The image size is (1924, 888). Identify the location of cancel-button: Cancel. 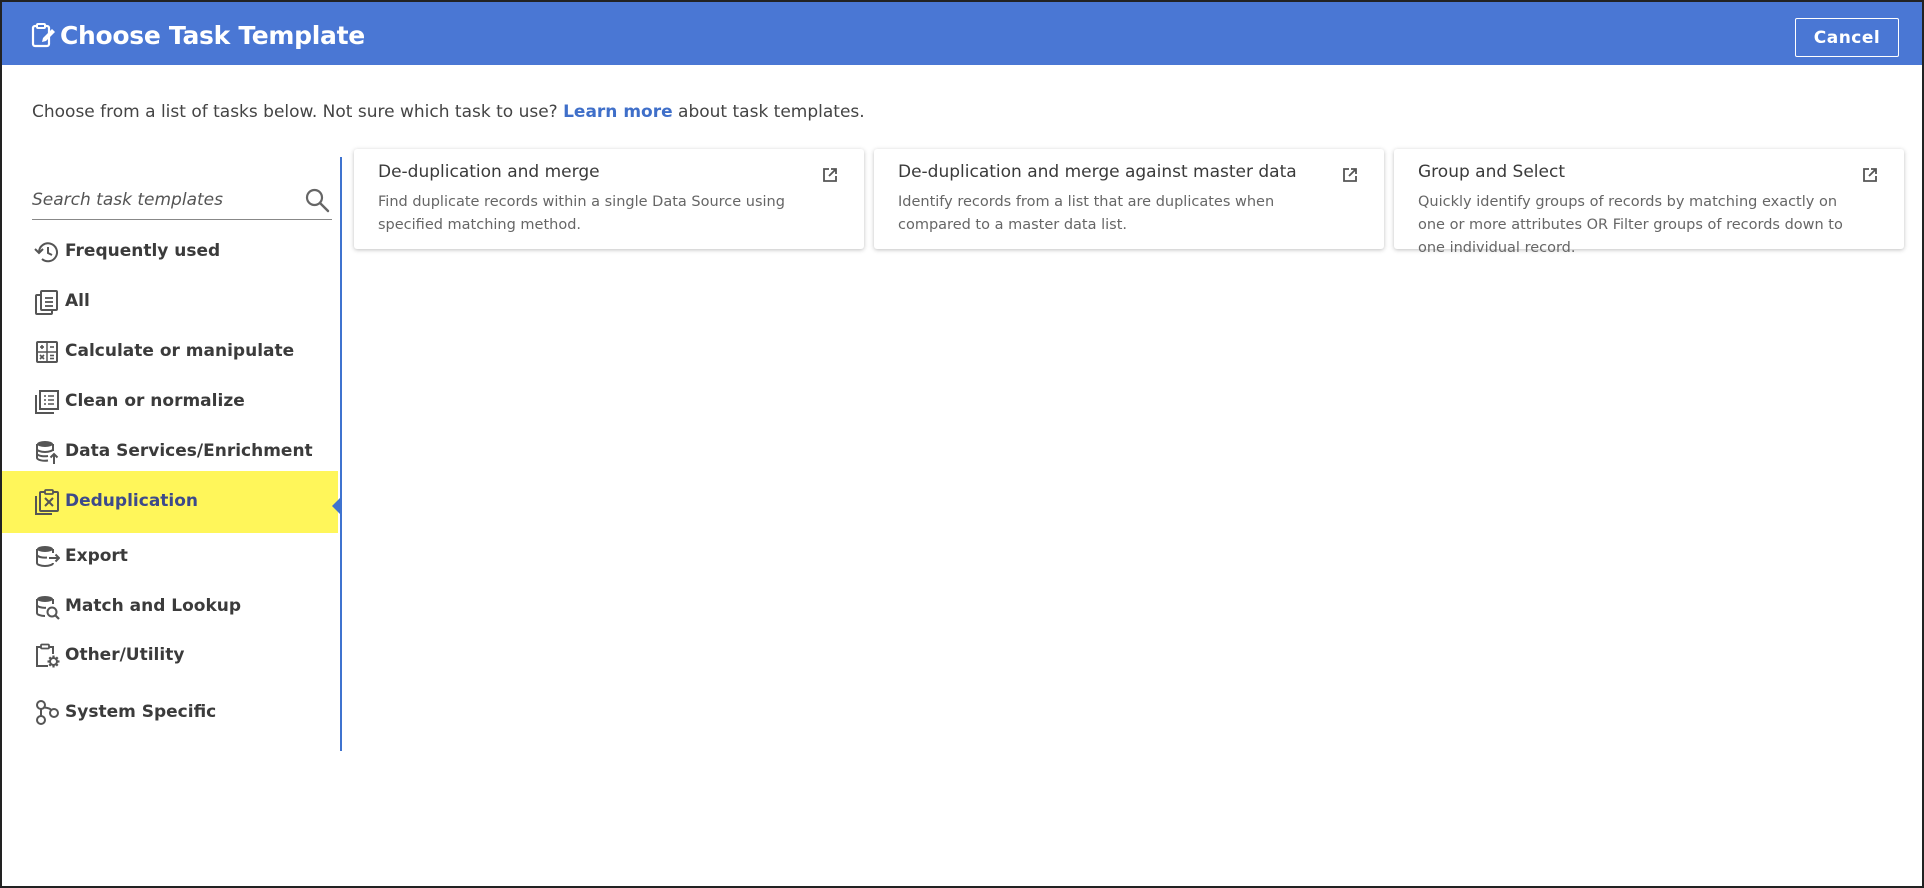
(1847, 37).